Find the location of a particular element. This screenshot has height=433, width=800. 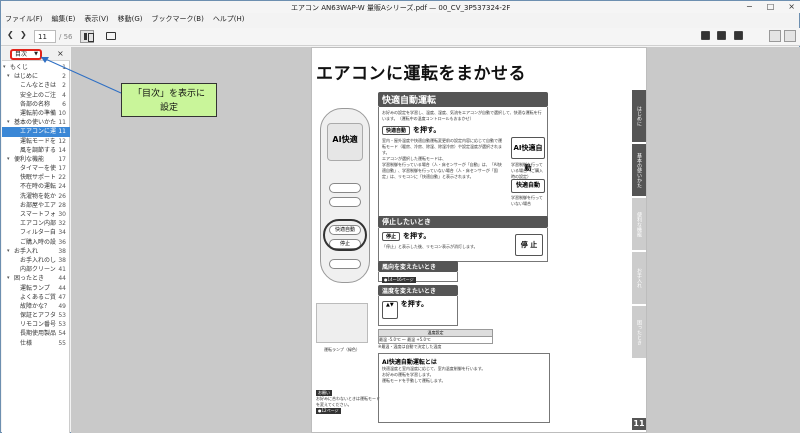

callout-arrow is located at coordinates (81, 75).